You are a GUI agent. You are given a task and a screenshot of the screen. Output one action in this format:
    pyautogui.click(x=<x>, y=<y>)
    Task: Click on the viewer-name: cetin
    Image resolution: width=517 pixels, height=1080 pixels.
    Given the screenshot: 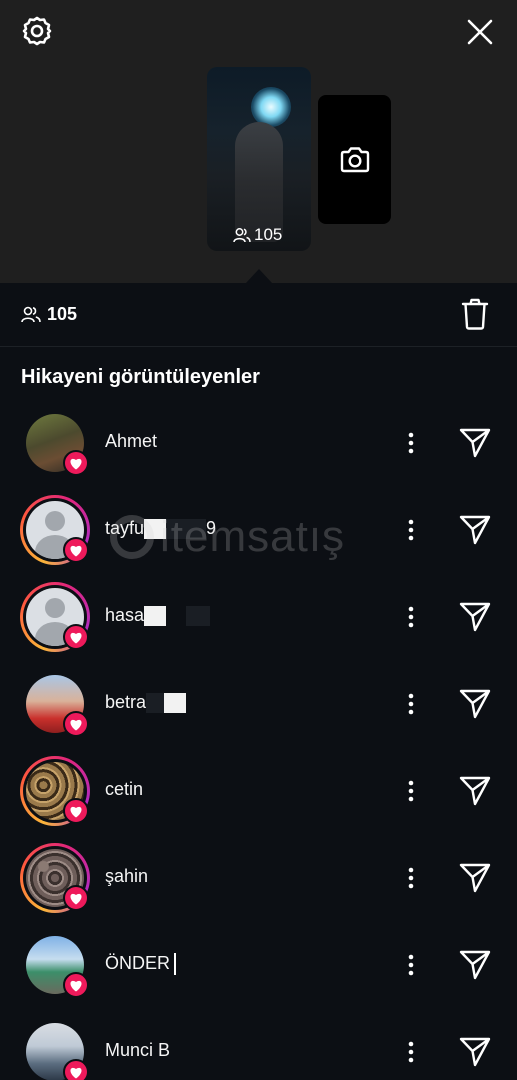 What is the action you would take?
    pyautogui.click(x=124, y=789)
    